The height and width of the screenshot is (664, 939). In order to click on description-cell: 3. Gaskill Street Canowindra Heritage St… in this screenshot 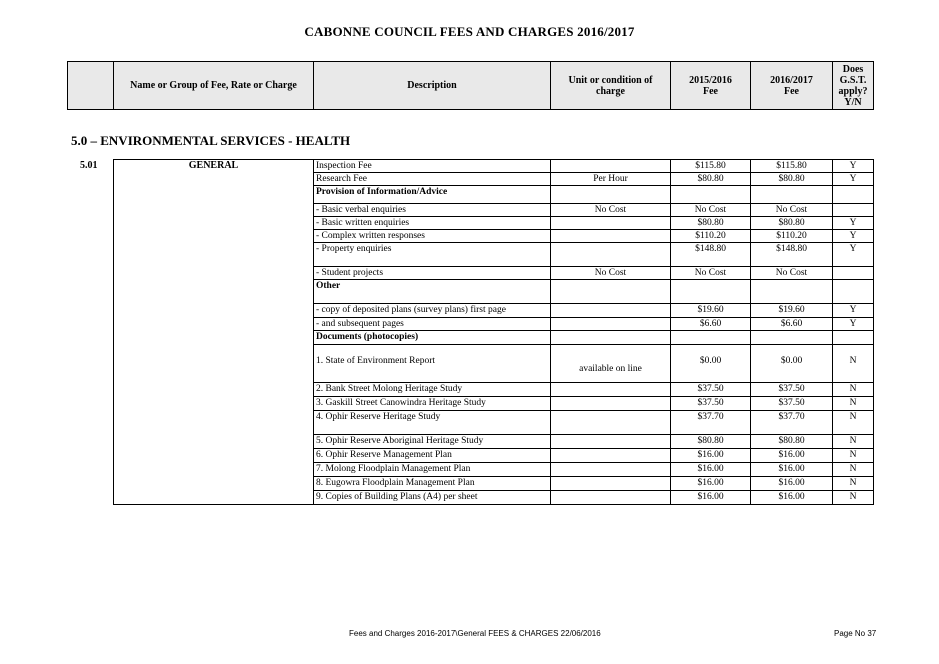, I will do `click(432, 403)`.